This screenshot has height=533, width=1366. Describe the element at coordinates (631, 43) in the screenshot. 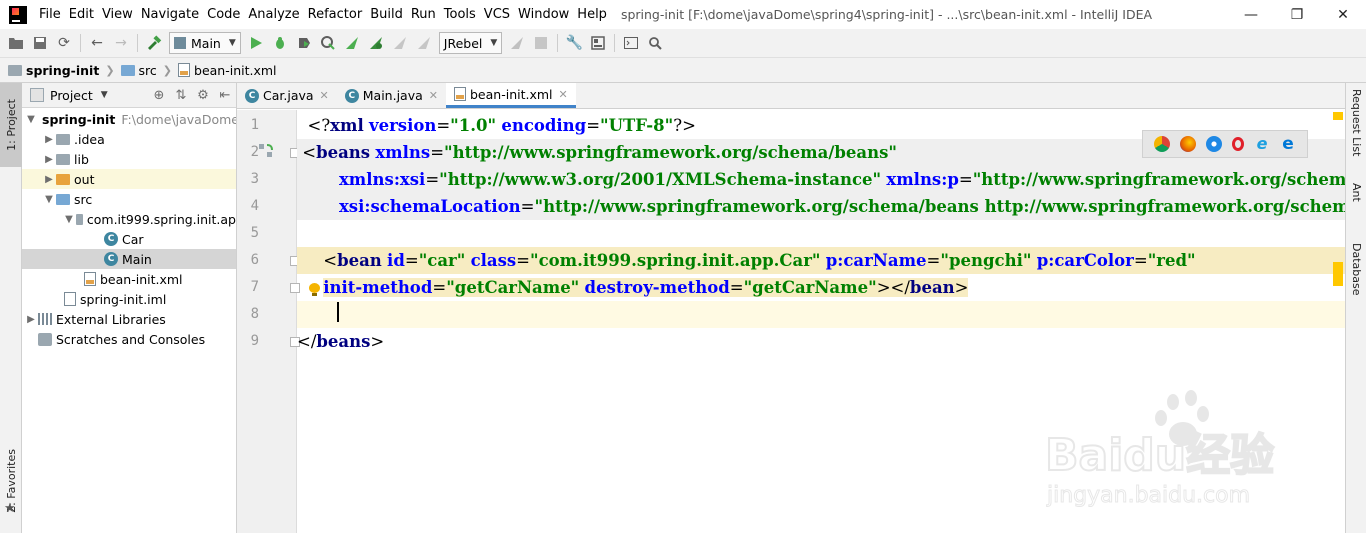

I see `terminal-icon` at that location.